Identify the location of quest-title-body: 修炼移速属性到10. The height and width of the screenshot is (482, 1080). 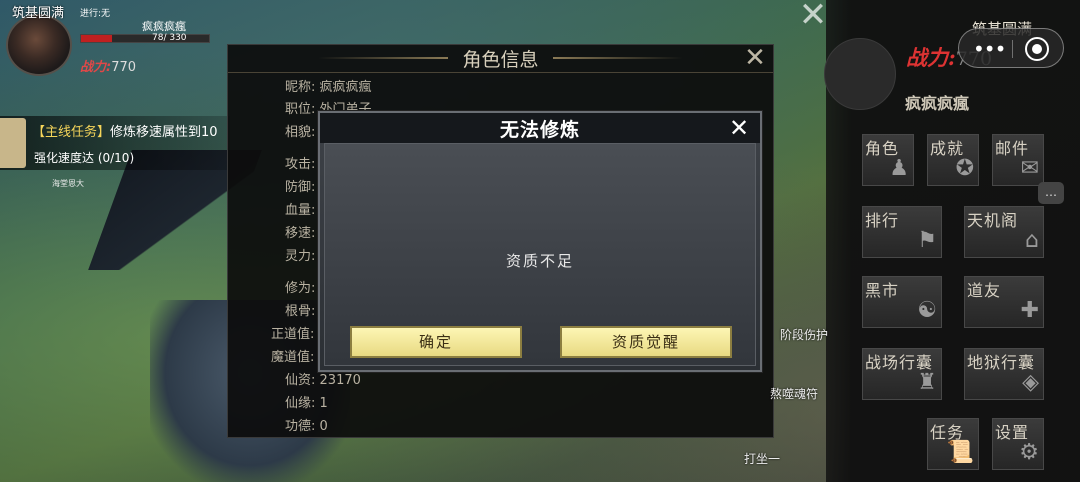
(164, 132).